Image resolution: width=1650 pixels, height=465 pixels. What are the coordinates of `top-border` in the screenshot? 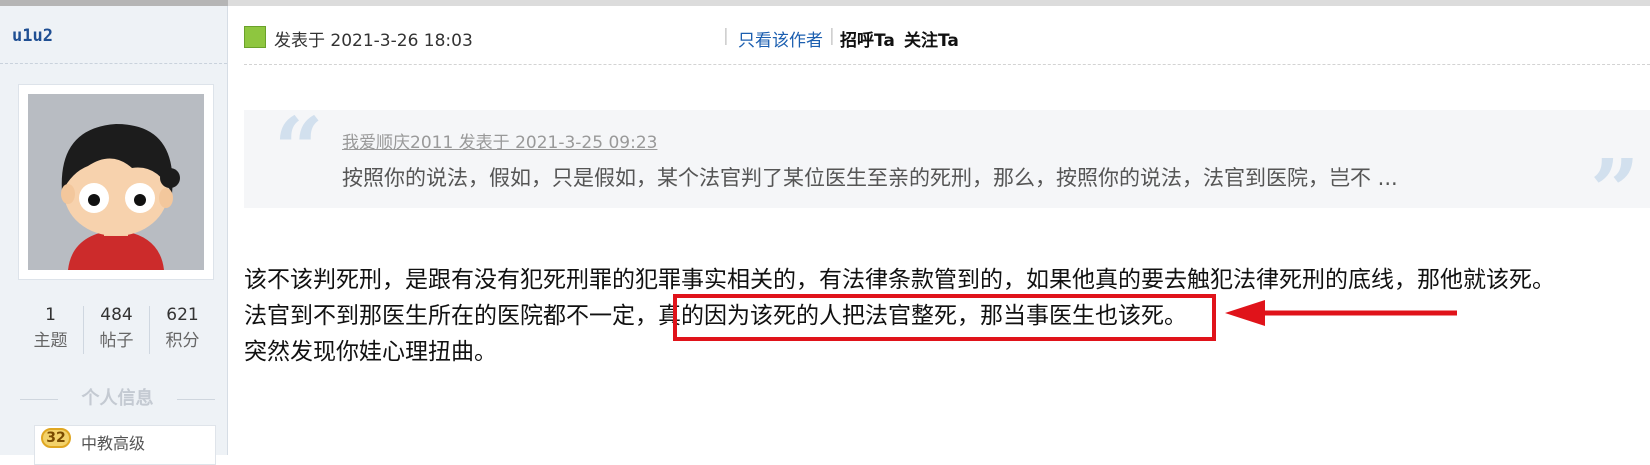 It's located at (825, 3).